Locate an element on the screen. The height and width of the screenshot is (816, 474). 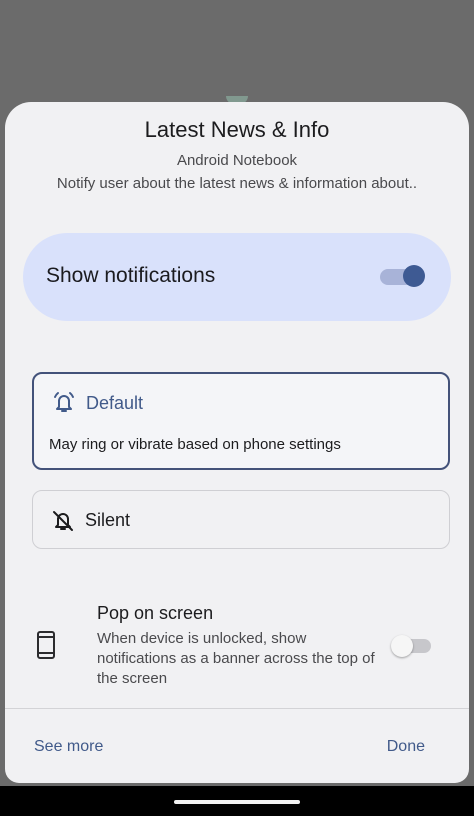
footer-divider is located at coordinates (237, 708).